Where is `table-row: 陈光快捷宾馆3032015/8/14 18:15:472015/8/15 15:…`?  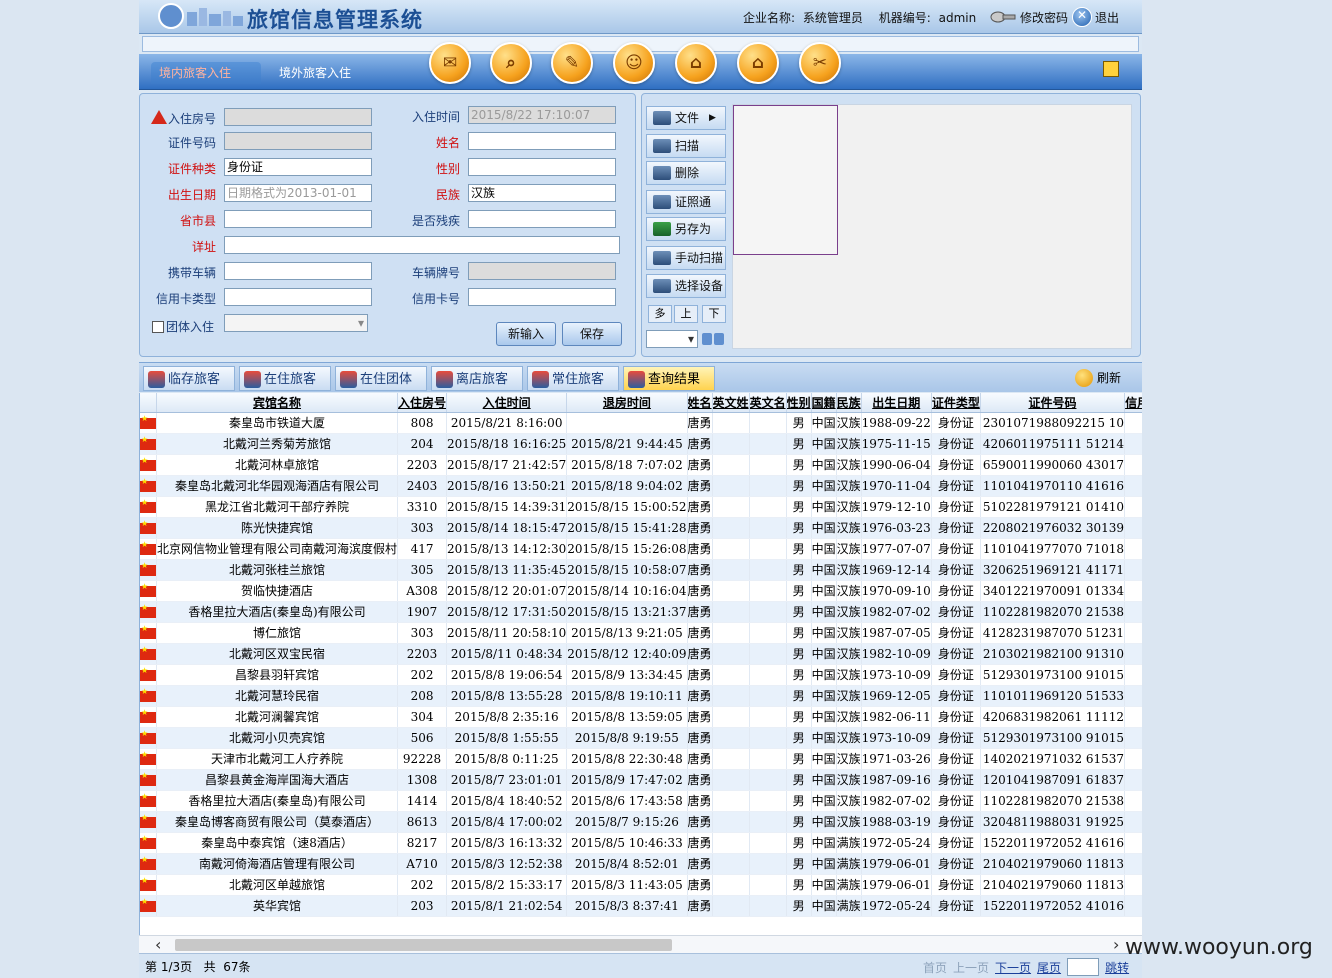 table-row: 陈光快捷宾馆3032015/8/14 18:15:472015/8/15 15:… is located at coordinates (641, 528).